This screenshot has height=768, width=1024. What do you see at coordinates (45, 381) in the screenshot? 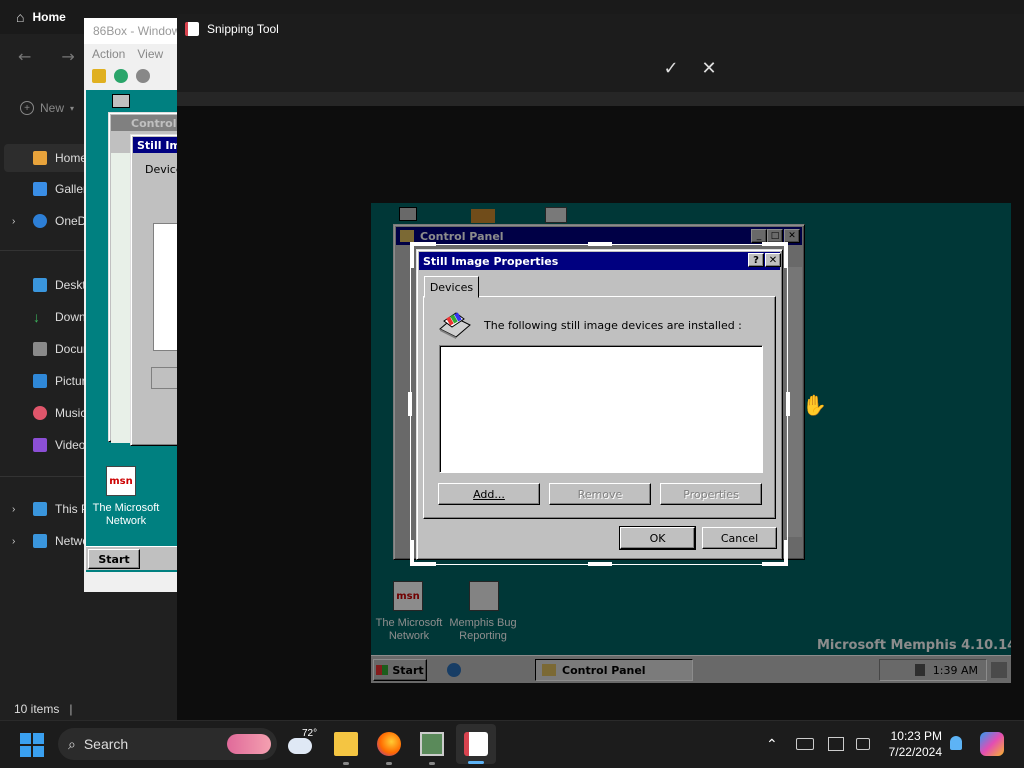
I see `sidebar-item-pictures: Pictures` at bounding box center [45, 381].